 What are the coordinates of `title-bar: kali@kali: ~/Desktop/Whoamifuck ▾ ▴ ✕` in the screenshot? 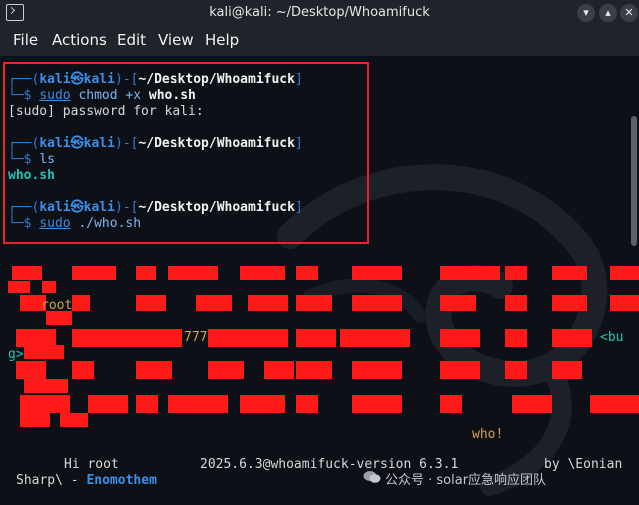 It's located at (319, 13).